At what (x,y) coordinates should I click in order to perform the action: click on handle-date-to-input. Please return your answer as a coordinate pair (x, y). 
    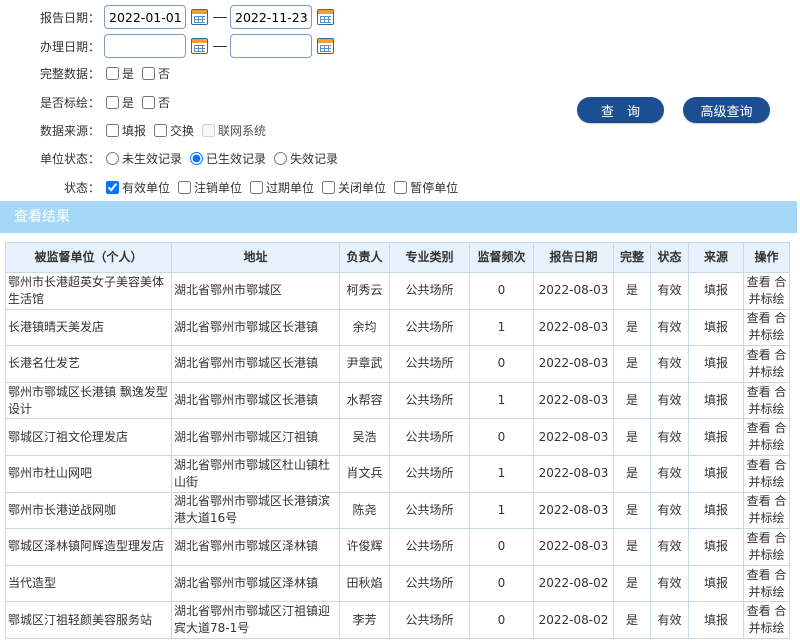
    Looking at the image, I should click on (271, 46).